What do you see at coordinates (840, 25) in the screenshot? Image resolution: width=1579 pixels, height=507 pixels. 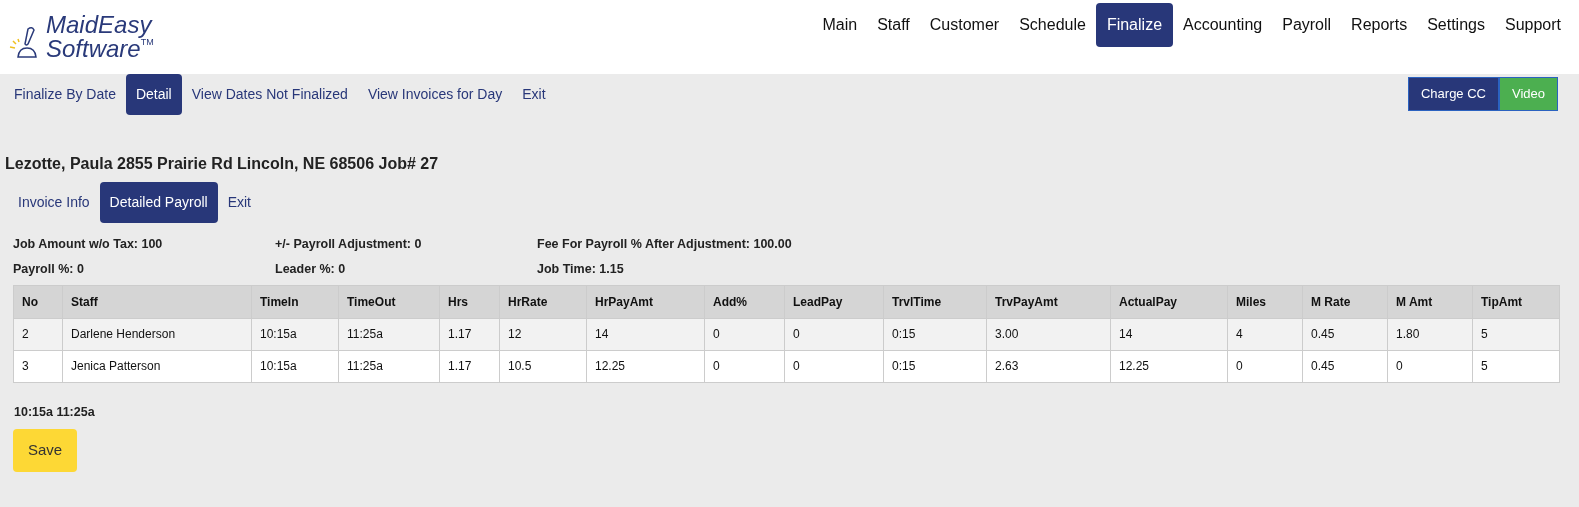 I see `nav-tab: Main` at bounding box center [840, 25].